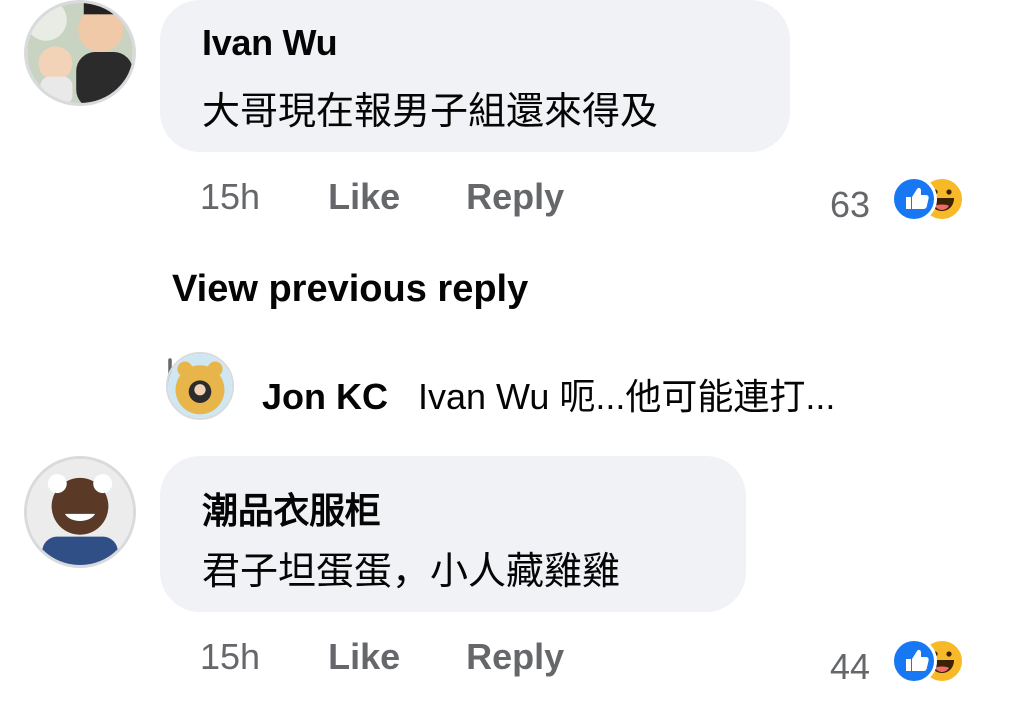  I want to click on avatar-jon-kc, so click(200, 386).